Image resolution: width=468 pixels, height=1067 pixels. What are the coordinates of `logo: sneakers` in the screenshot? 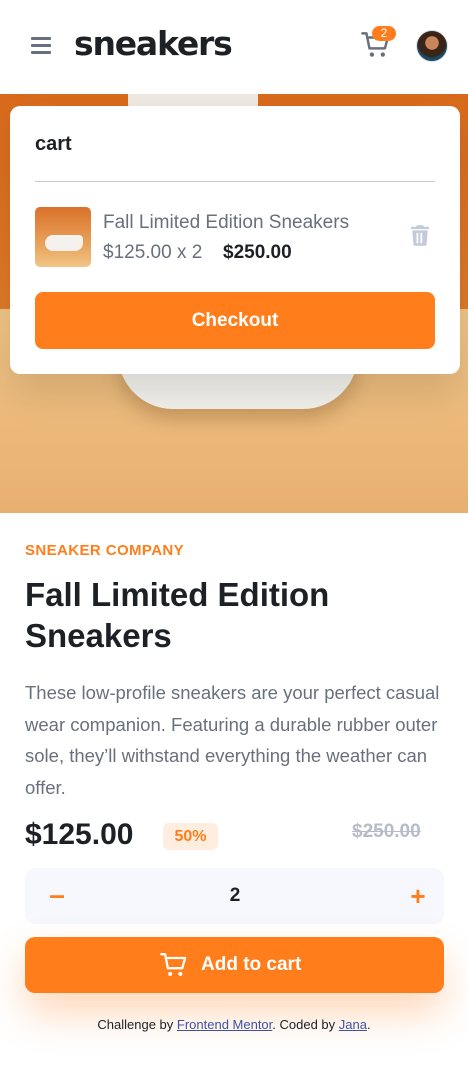 It's located at (153, 44).